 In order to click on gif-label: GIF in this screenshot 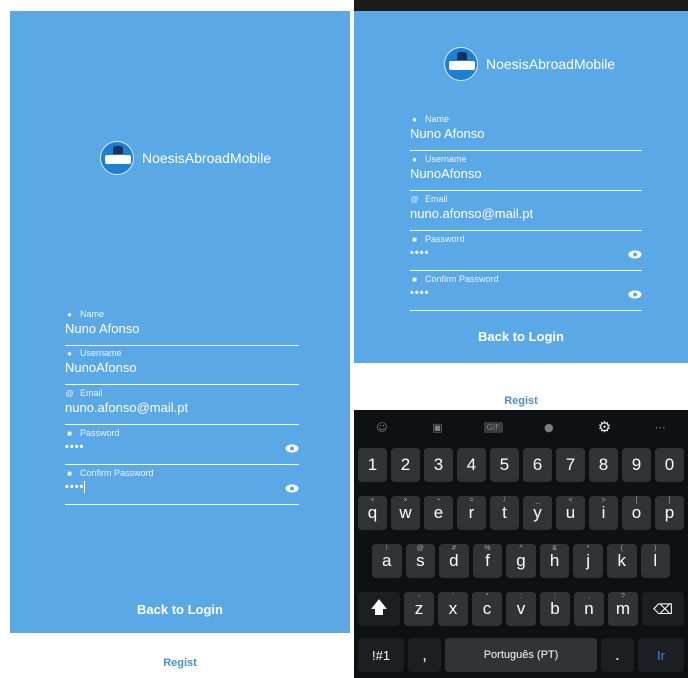, I will do `click(493, 427)`.